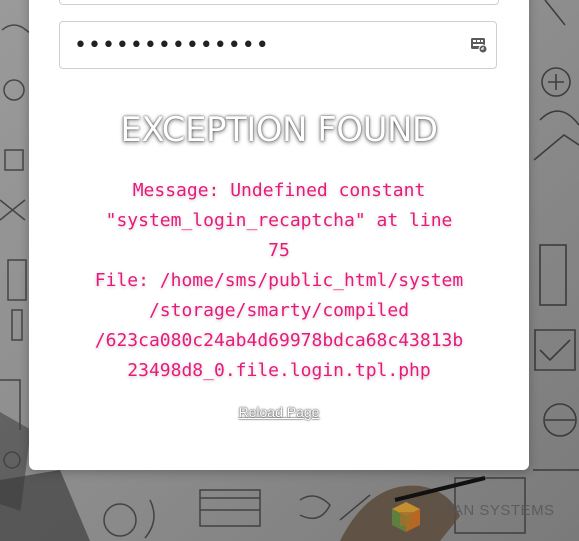  What do you see at coordinates (264, 45) in the screenshot?
I see `password-input` at bounding box center [264, 45].